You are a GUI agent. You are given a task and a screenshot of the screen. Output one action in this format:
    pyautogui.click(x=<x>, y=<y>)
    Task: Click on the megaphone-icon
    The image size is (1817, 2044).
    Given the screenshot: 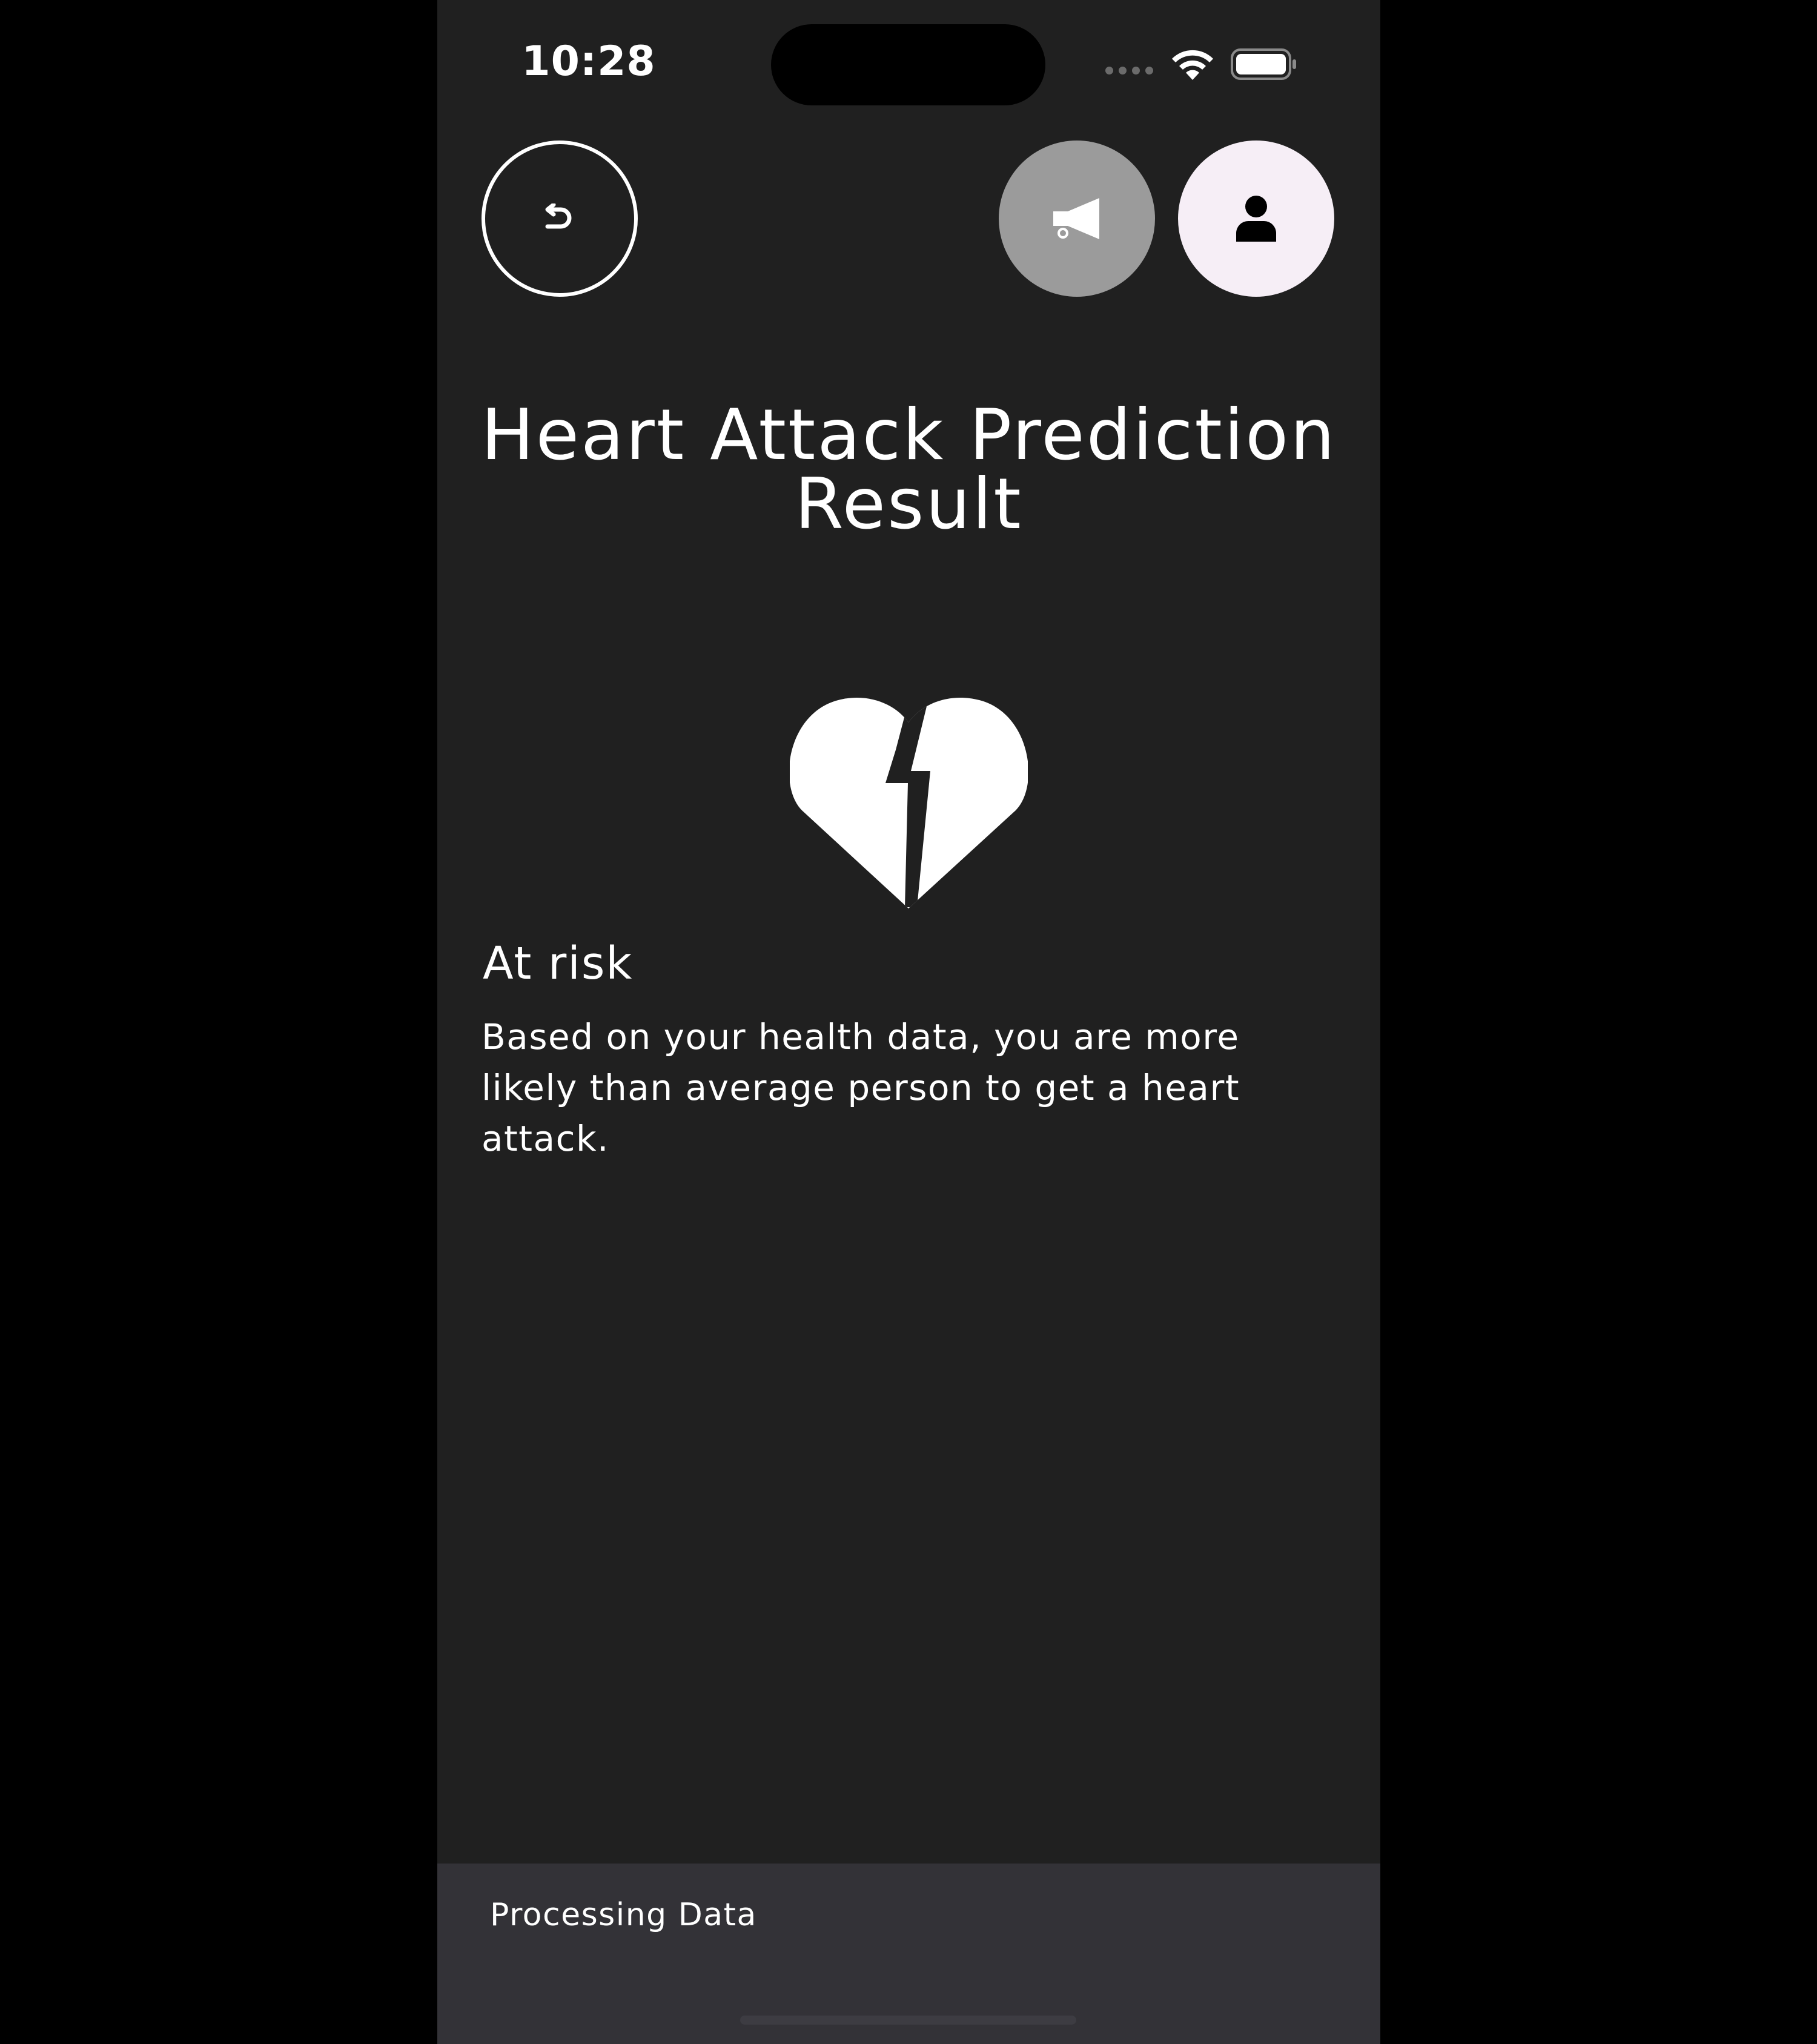 What is the action you would take?
    pyautogui.click(x=1076, y=218)
    